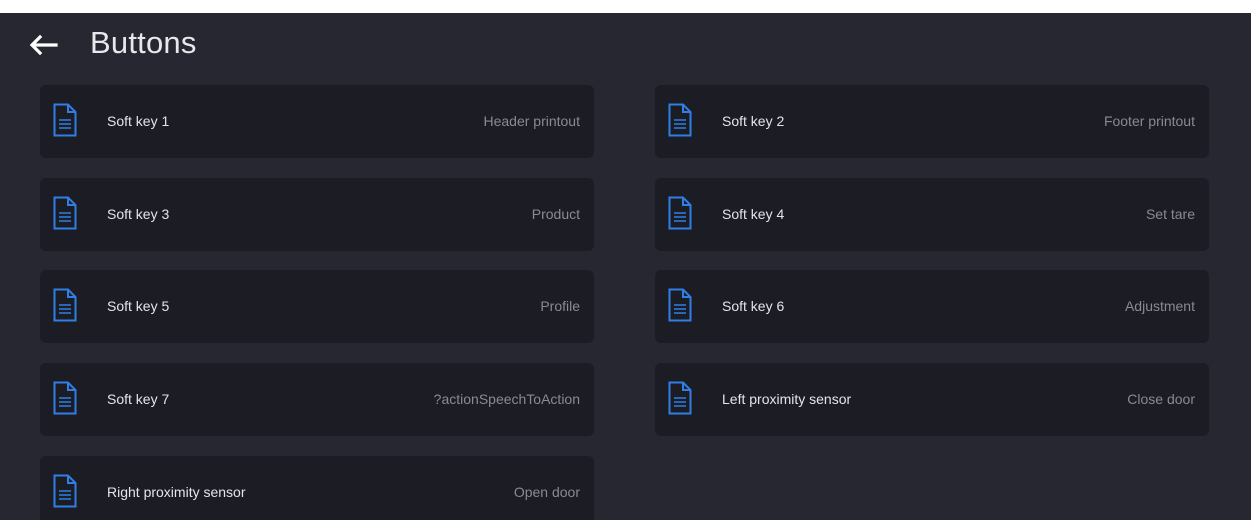  What do you see at coordinates (753, 121) in the screenshot?
I see `setting-label: Soft key 2` at bounding box center [753, 121].